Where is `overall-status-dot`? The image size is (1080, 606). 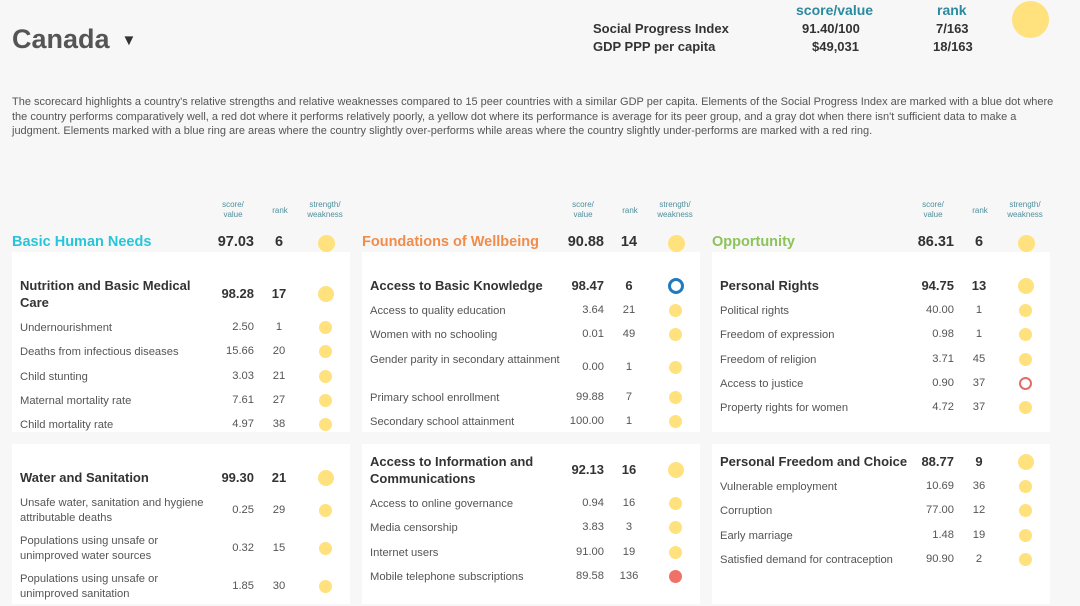
overall-status-dot is located at coordinates (1030, 19).